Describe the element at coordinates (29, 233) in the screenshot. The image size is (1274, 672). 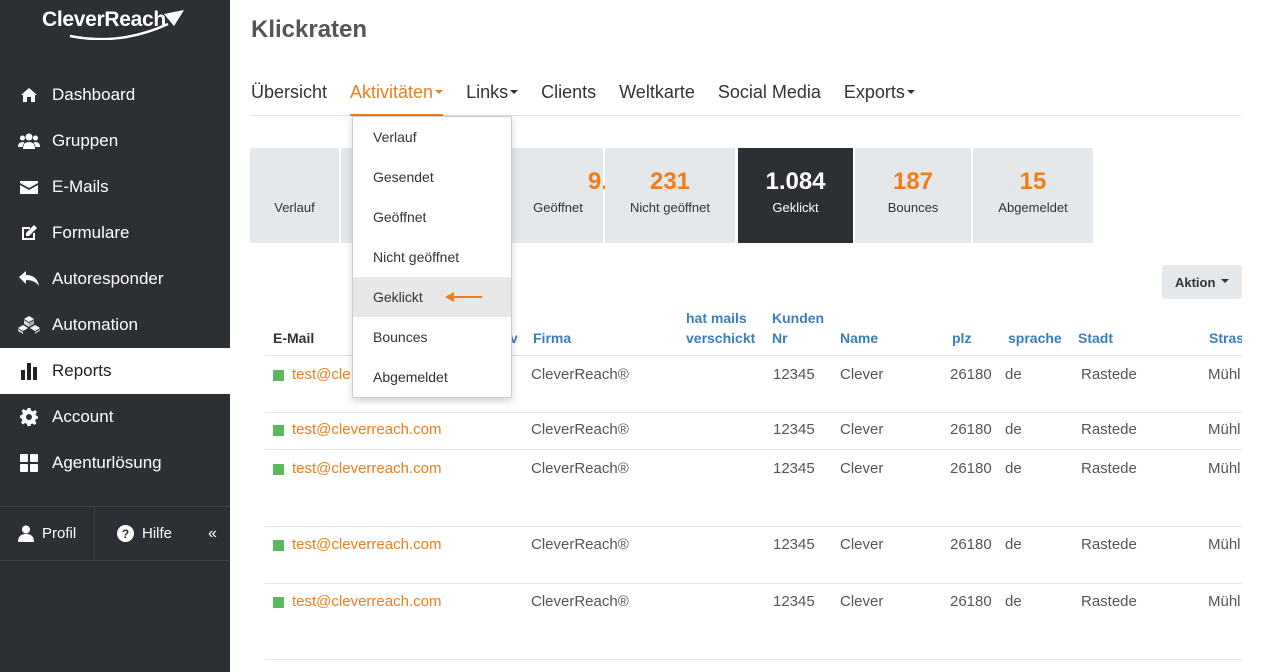
I see `edit-icon` at that location.